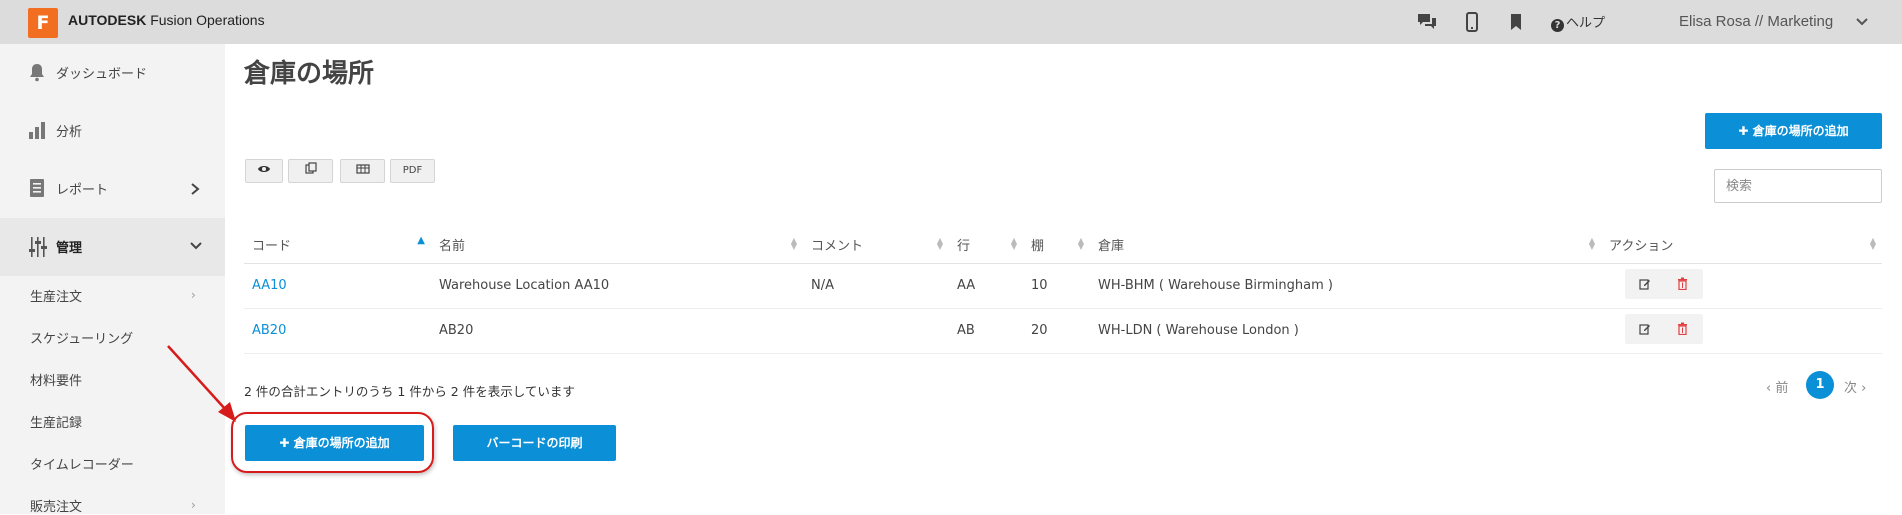 Image resolution: width=1902 pixels, height=515 pixels. I want to click on bookmark-icon, so click(1516, 22).